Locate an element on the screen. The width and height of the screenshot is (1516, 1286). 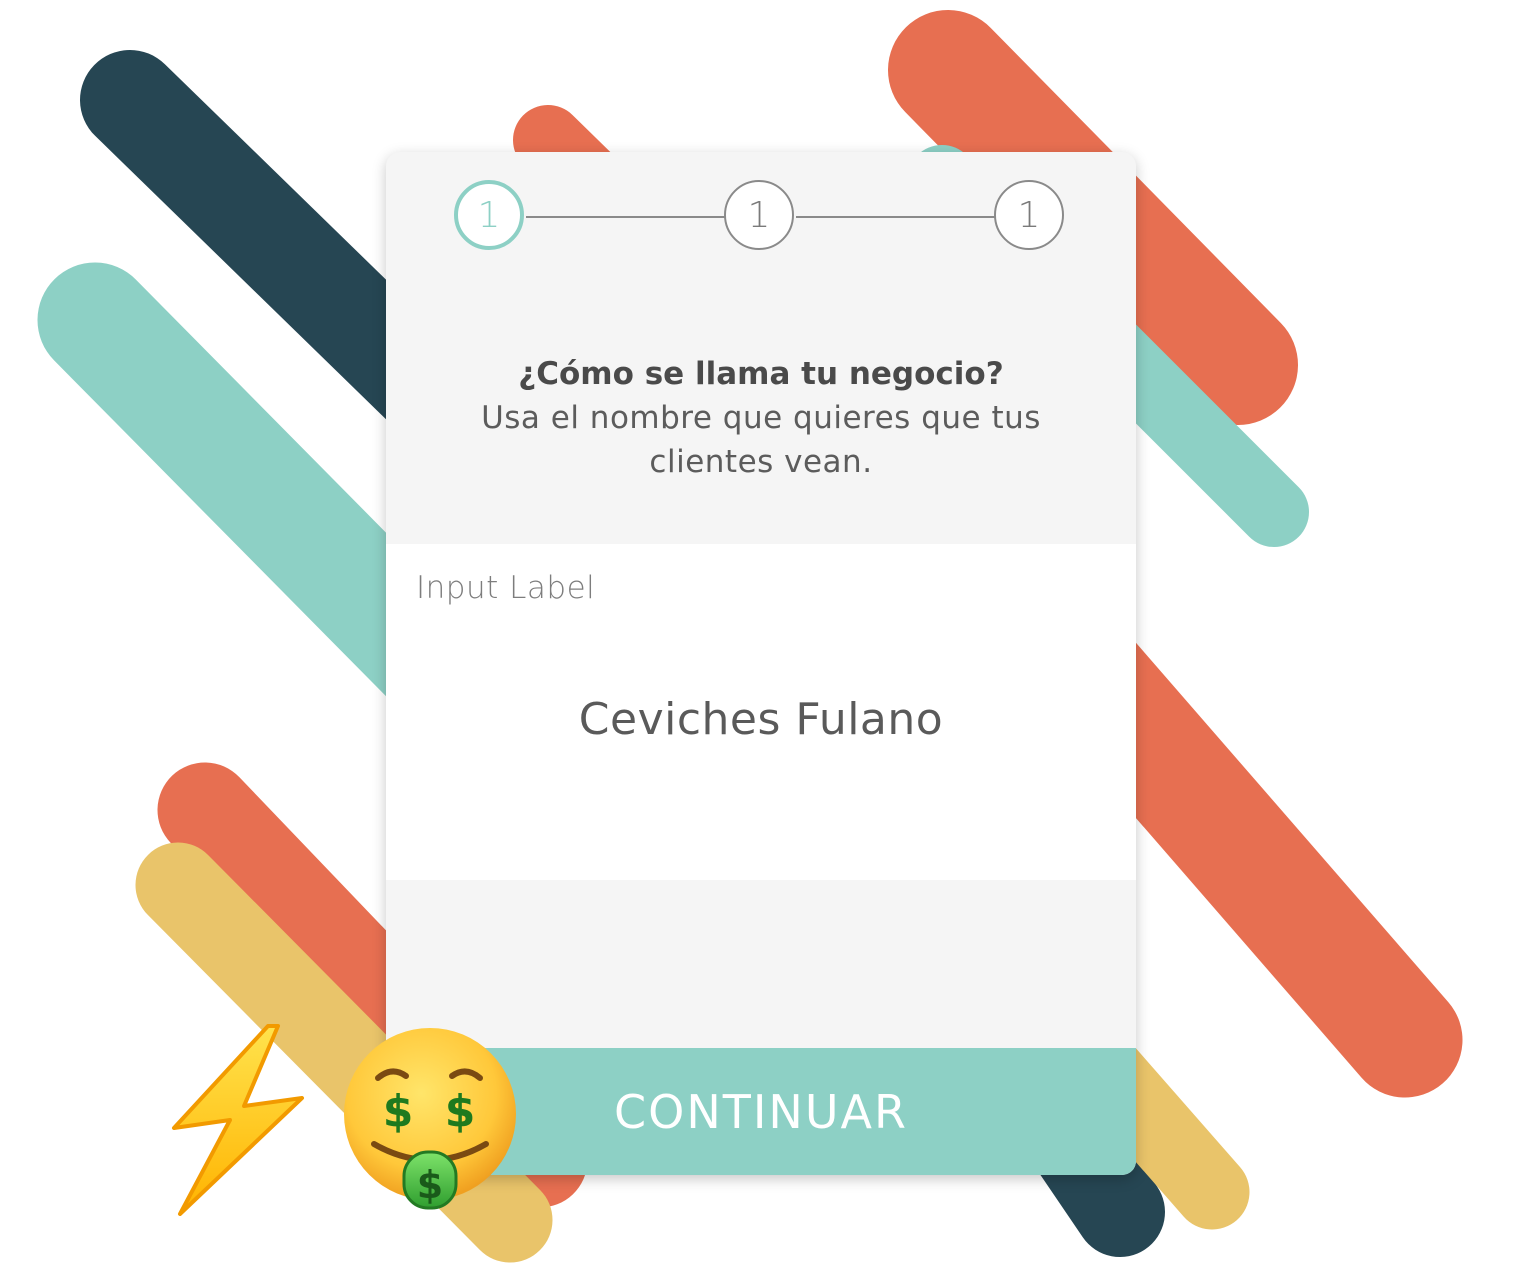
money-mouth-face-icon: $ $ $ is located at coordinates (430, 1119).